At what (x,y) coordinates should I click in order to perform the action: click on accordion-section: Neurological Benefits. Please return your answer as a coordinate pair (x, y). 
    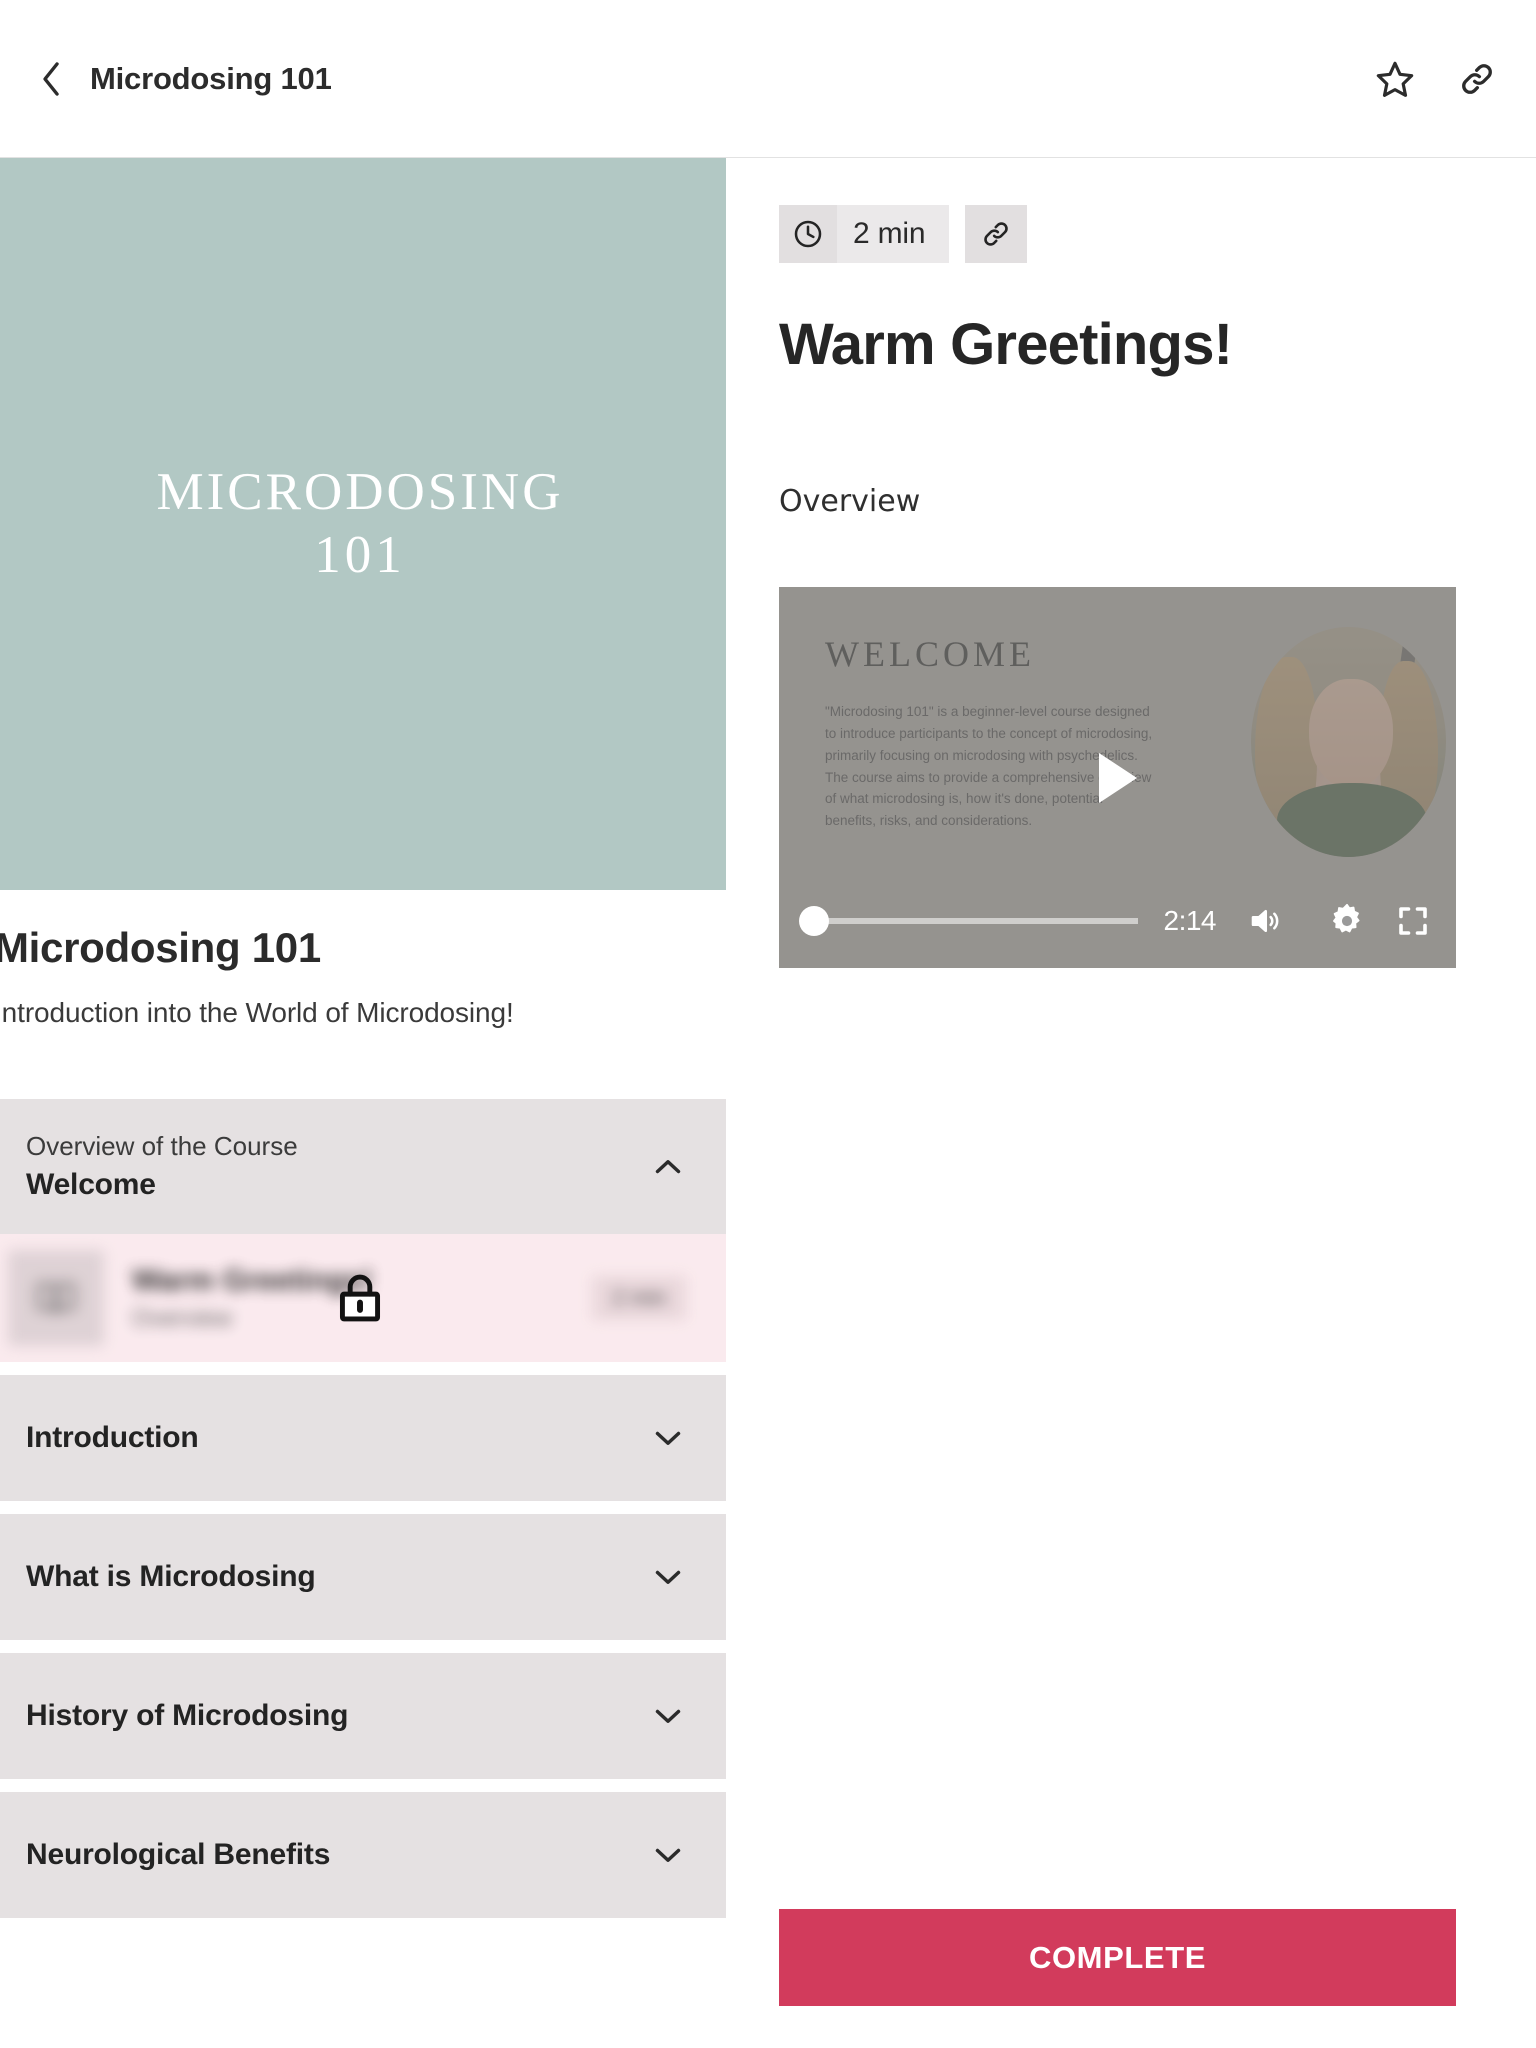
    Looking at the image, I should click on (363, 1855).